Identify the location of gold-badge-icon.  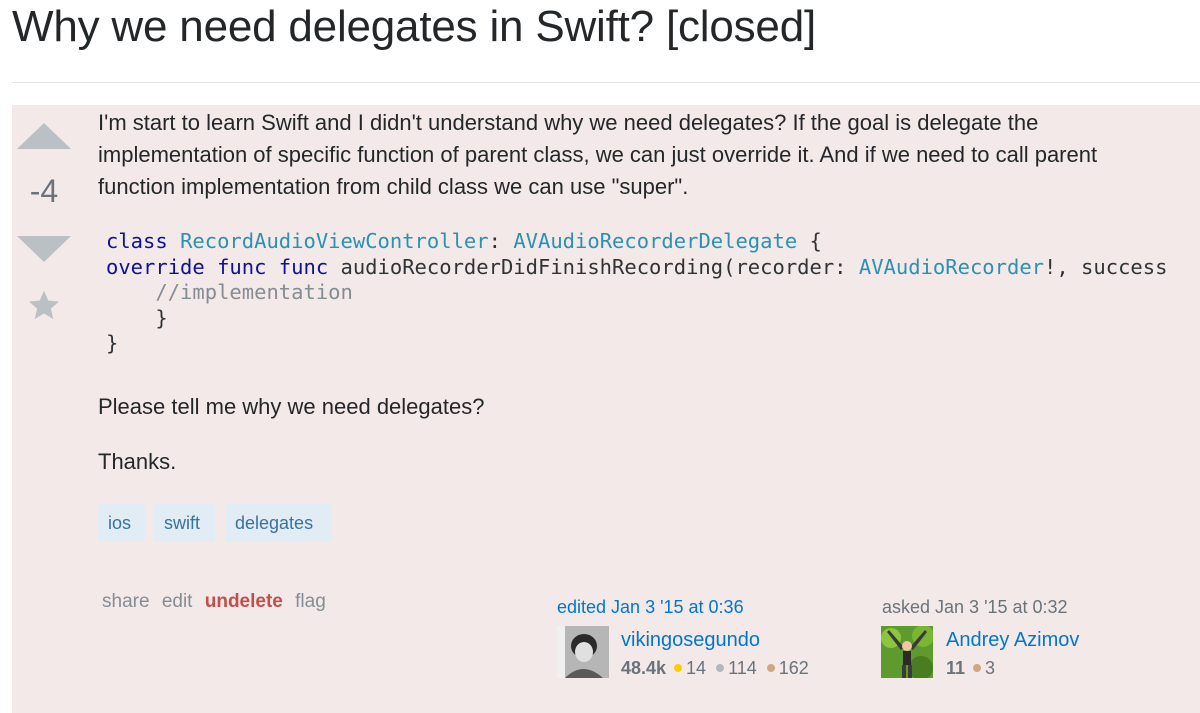
(678, 668).